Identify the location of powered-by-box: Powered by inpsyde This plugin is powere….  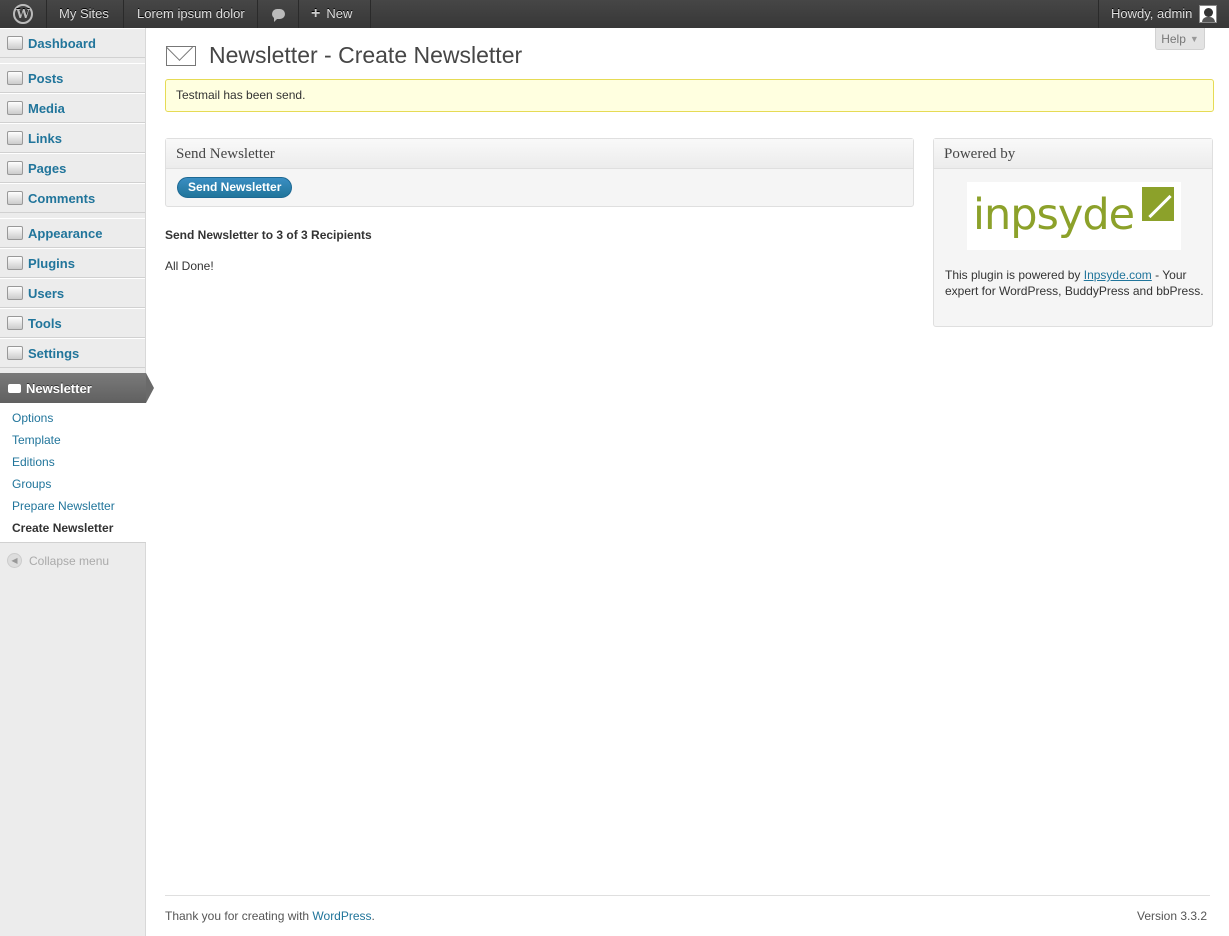
(1073, 232).